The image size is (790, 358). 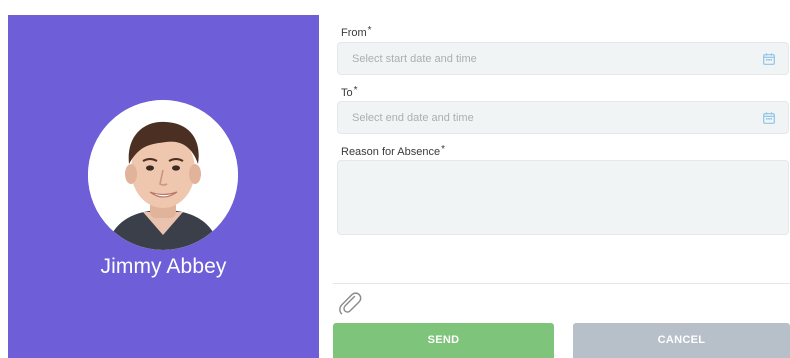 I want to click on from-date-input, so click(x=545, y=58).